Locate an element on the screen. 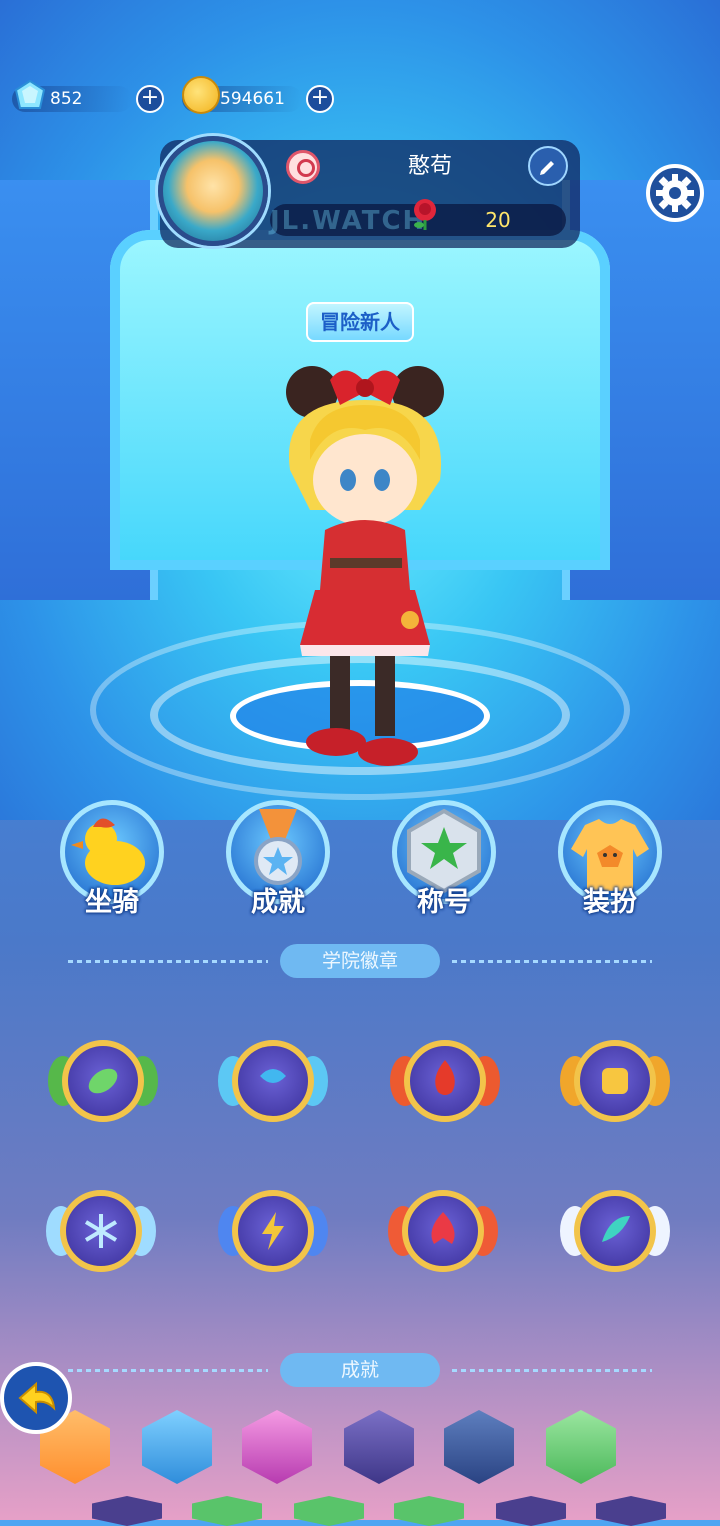 This screenshot has height=1526, width=720. cat-coin-icon is located at coordinates (201, 95).